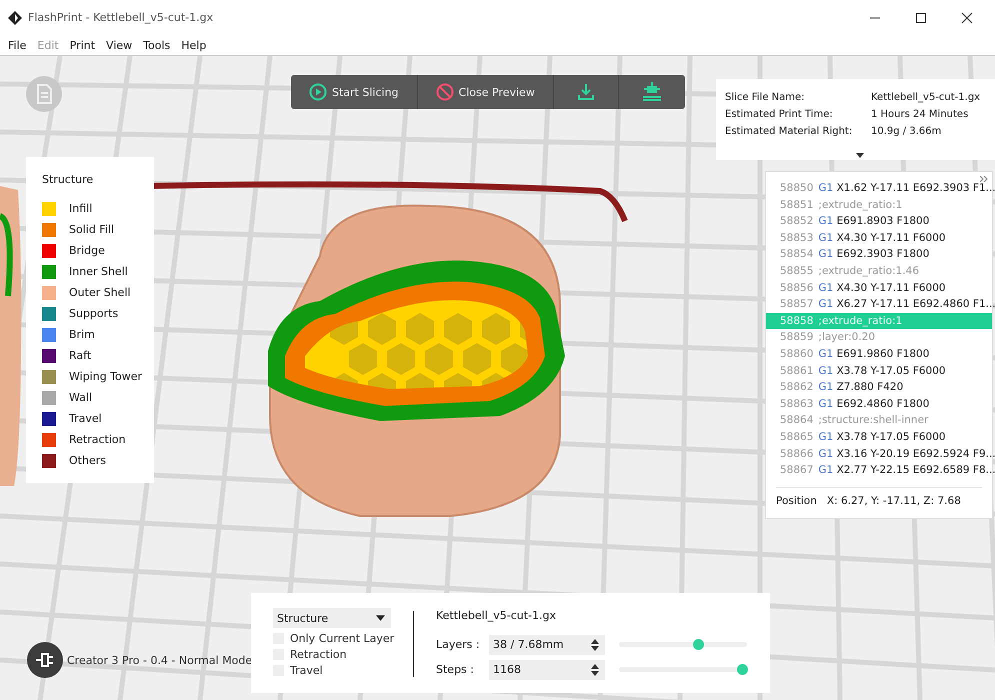 This screenshot has width=995, height=700. I want to click on info-value: 10.9g / 3.66m, so click(906, 132).